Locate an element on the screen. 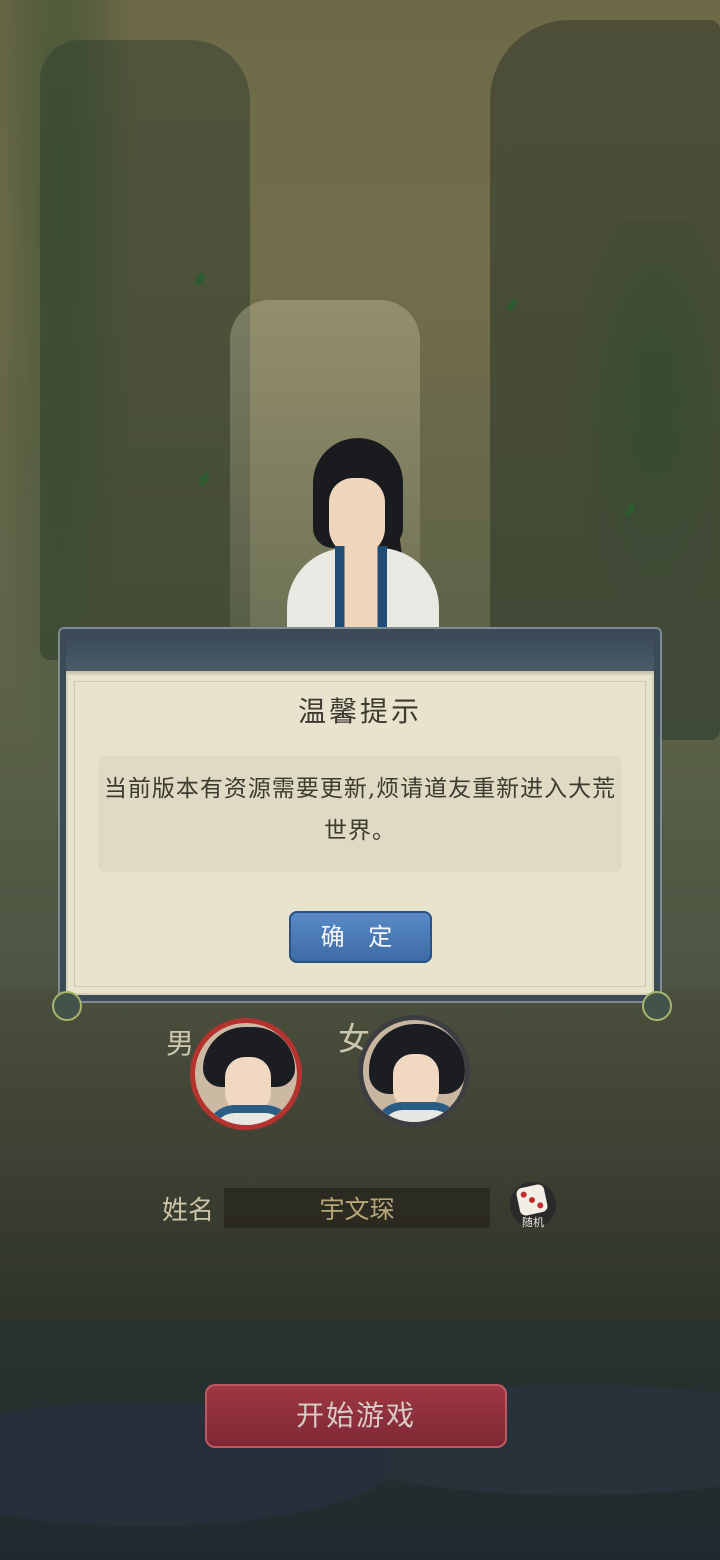 Image resolution: width=720 pixels, height=1560 pixels. name-input is located at coordinates (357, 1208).